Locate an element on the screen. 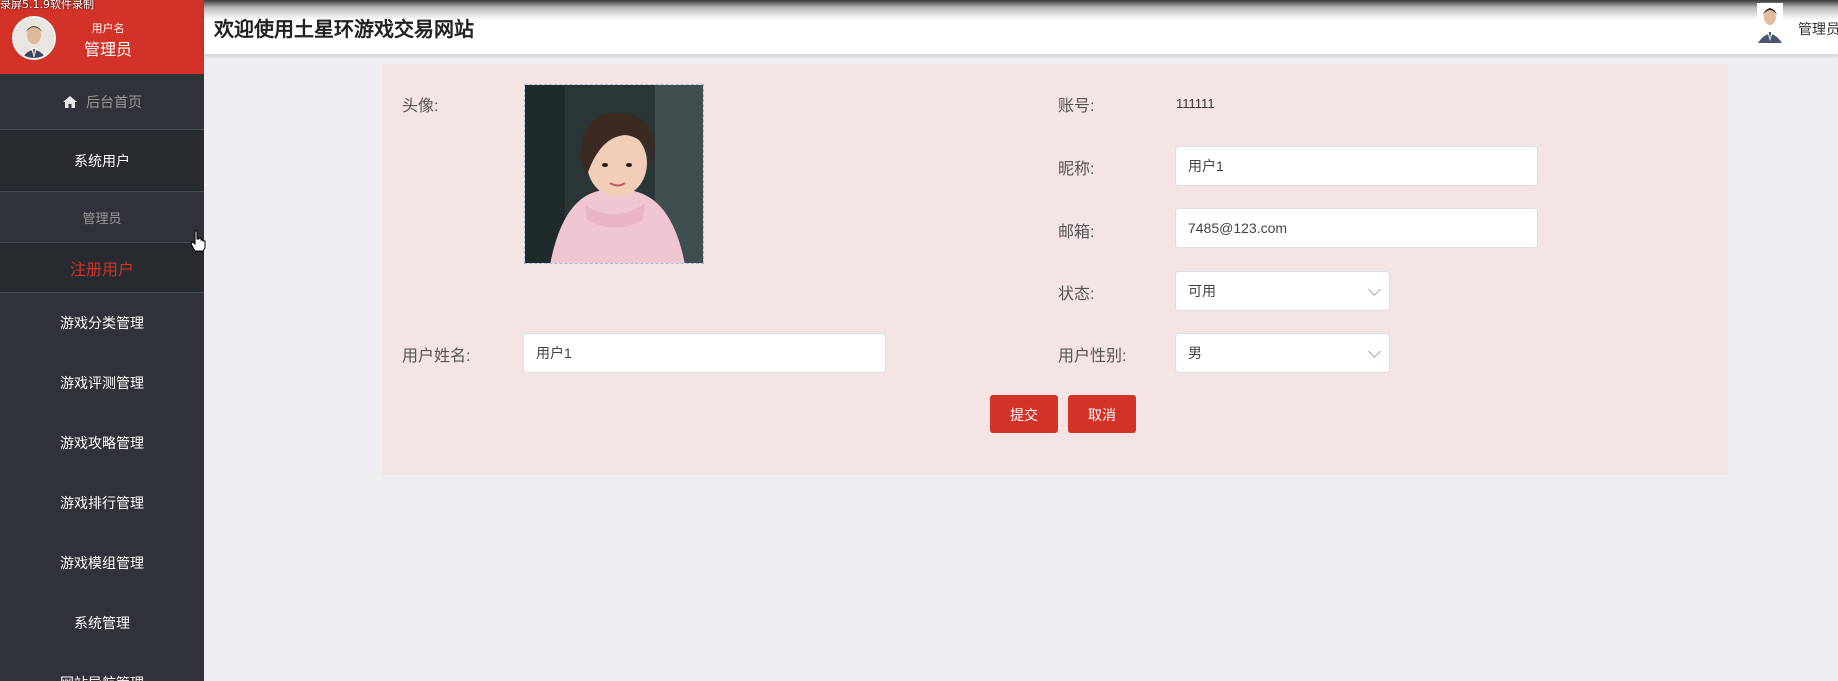 This screenshot has width=1838, height=681. realname-label: 用户姓名: is located at coordinates (436, 356).